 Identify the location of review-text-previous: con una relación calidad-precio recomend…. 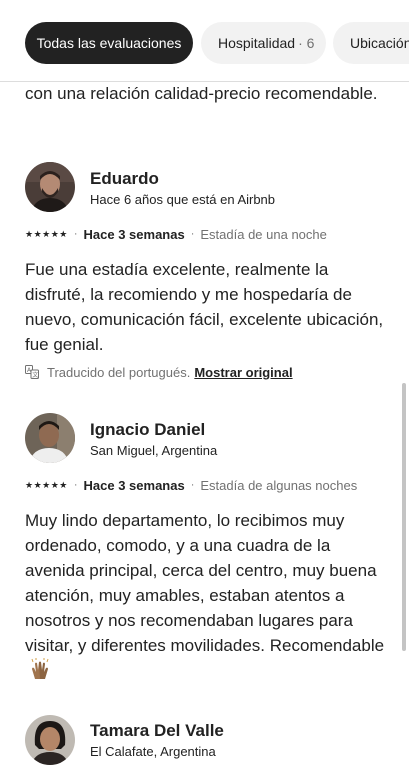
(201, 93).